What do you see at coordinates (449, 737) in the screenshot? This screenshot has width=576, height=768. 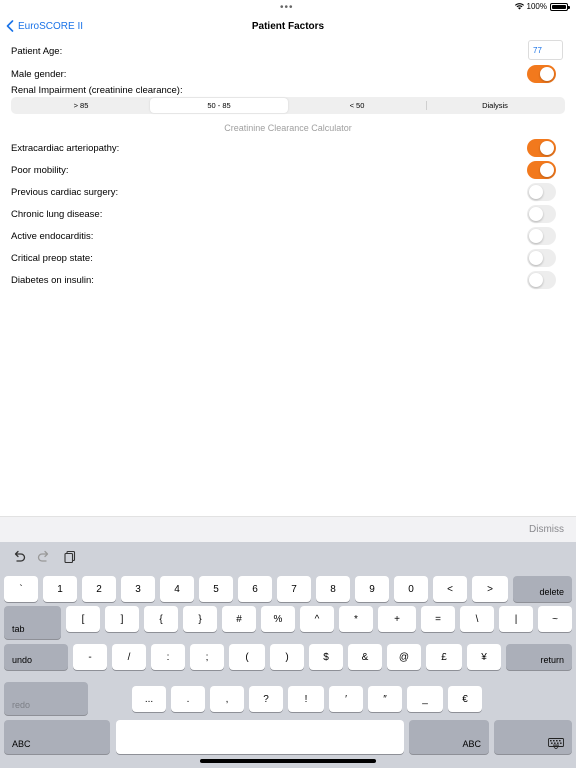 I see `abc-key-right: ABC` at bounding box center [449, 737].